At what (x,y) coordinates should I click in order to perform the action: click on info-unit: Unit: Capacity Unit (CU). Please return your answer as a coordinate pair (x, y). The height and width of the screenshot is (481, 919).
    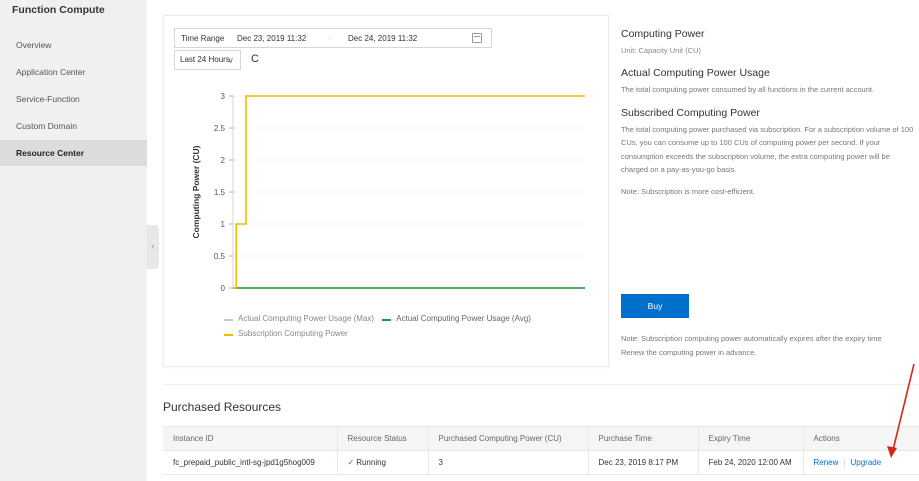
    Looking at the image, I should click on (661, 50).